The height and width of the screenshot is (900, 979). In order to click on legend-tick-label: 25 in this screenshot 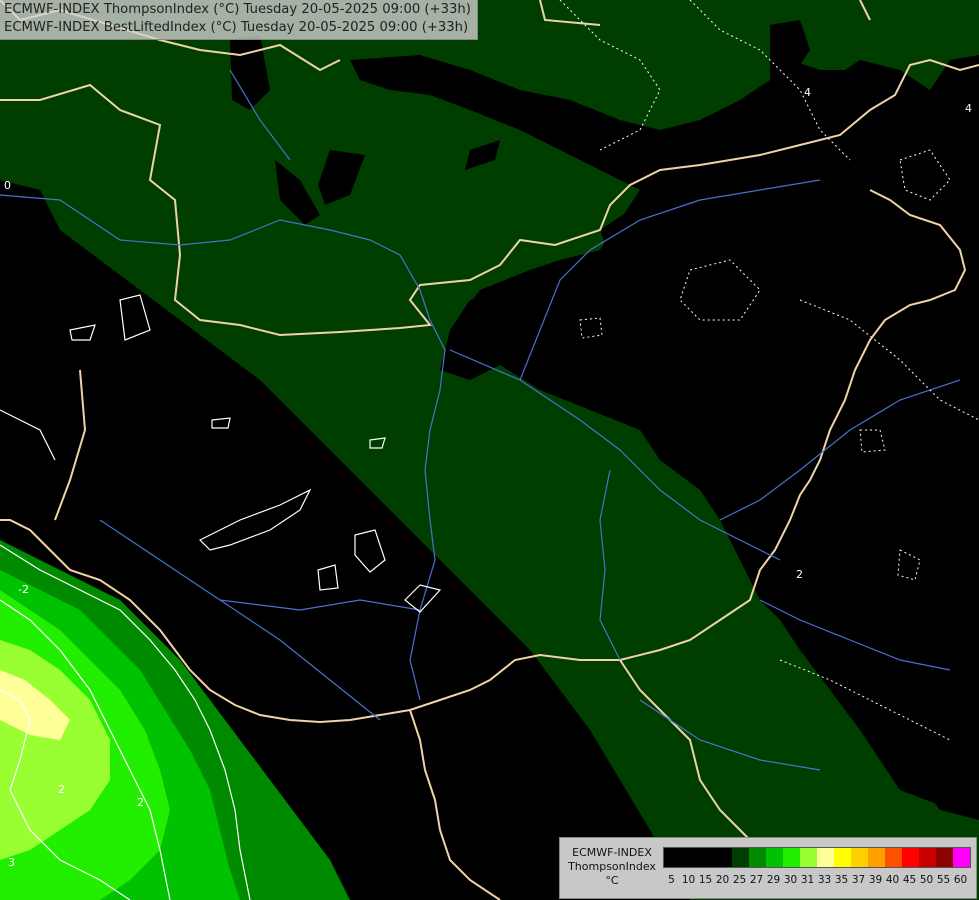, I will do `click(739, 880)`.